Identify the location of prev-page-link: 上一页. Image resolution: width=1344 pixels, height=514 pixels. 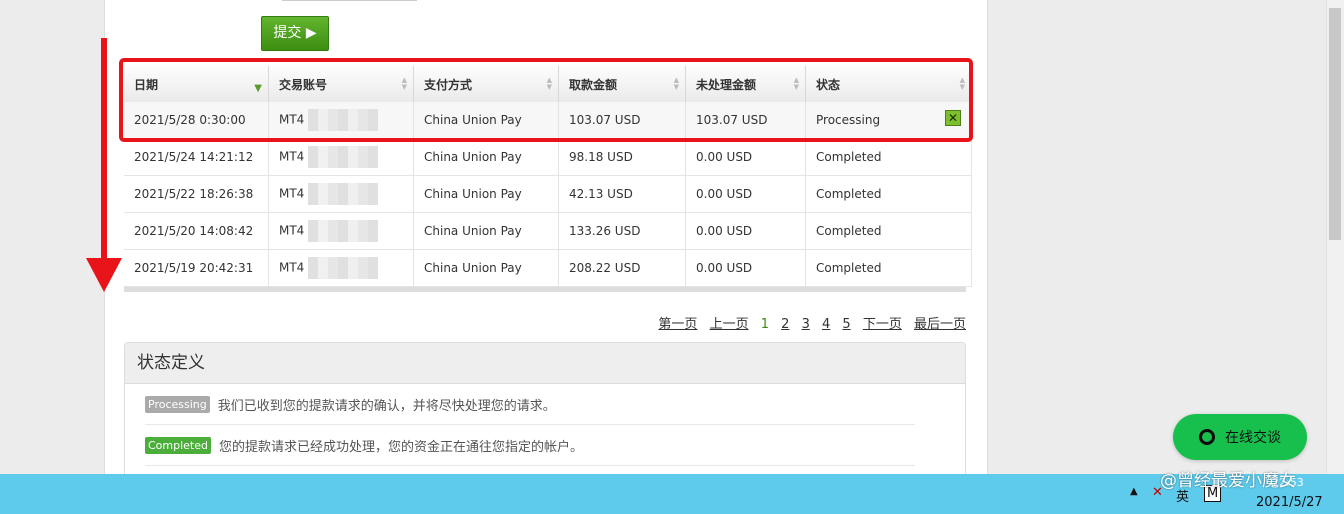
(729, 324).